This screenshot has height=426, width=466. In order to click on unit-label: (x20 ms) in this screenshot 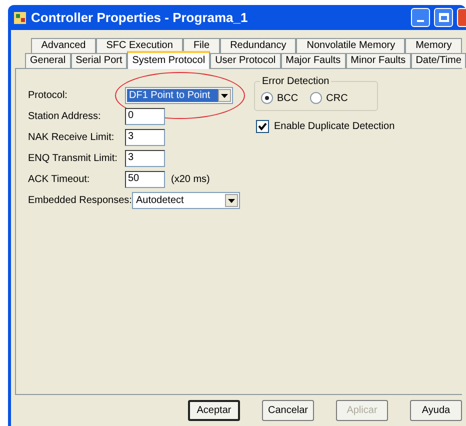, I will do `click(190, 180)`.